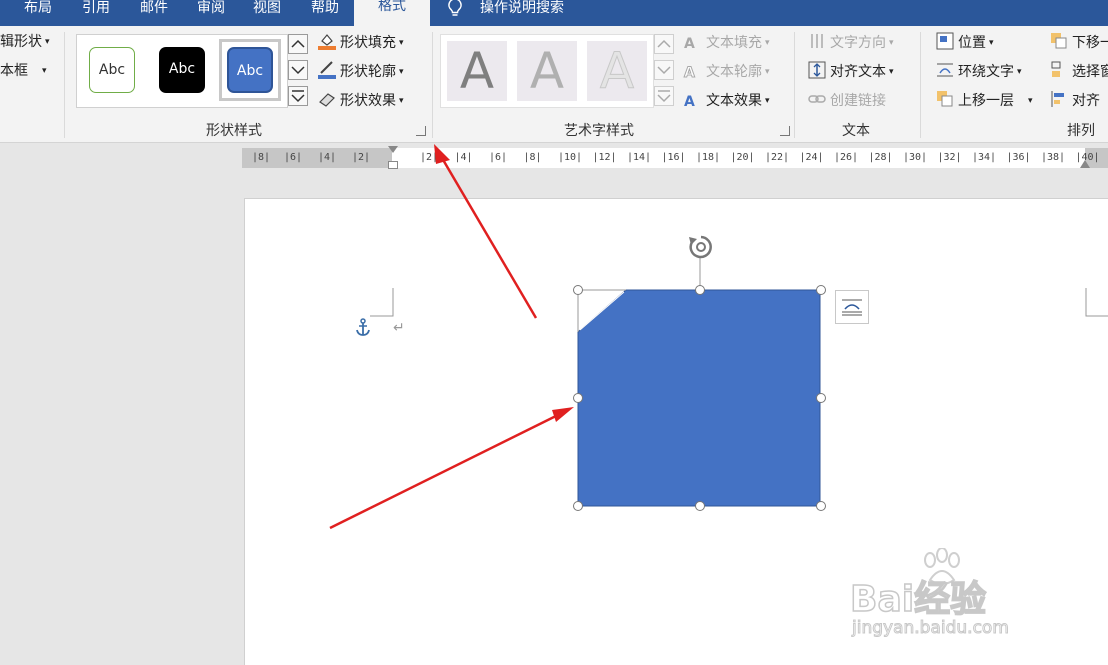  Describe the element at coordinates (931, 628) in the screenshot. I see `watermark-url: jingyan.baidu.com` at that location.